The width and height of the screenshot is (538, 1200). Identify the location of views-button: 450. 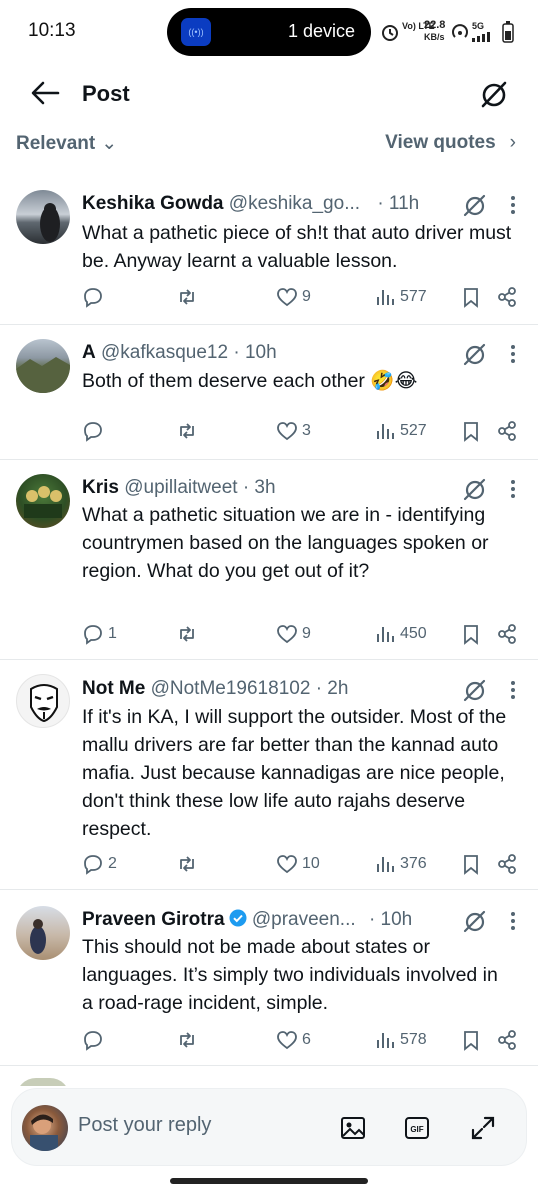
(400, 634).